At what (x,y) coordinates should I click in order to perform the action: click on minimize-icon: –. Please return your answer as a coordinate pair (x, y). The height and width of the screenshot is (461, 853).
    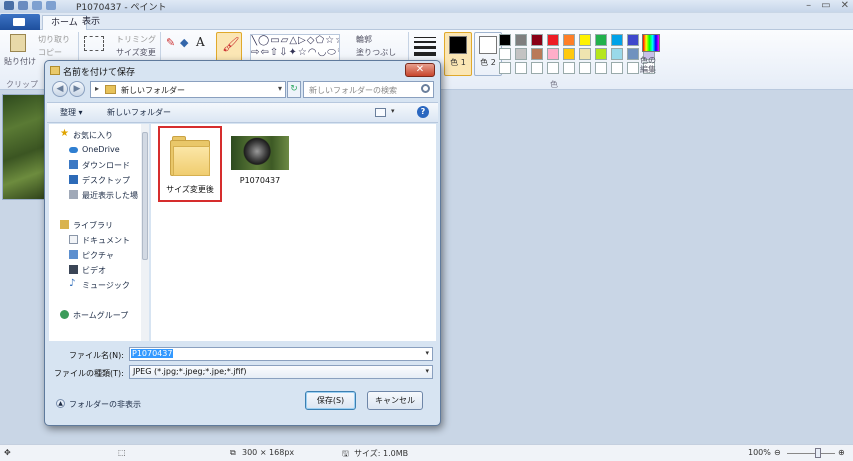
    Looking at the image, I should click on (808, 5).